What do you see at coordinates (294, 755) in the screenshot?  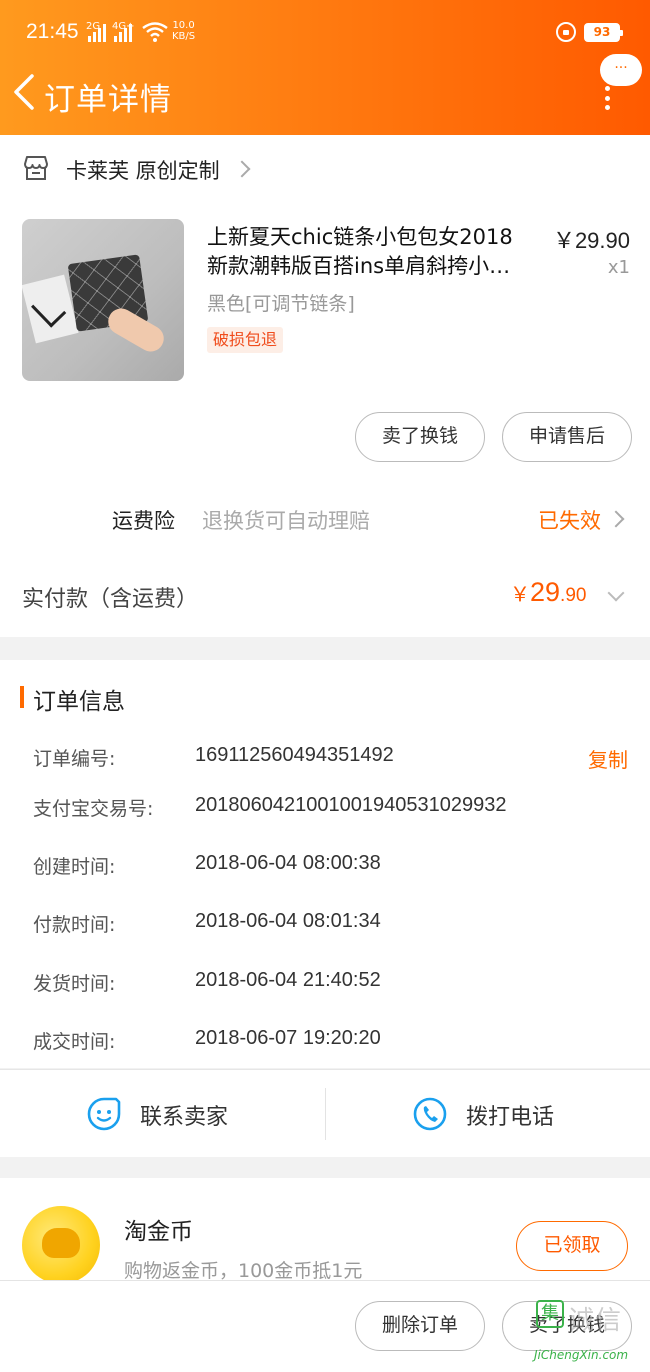 I see `info-value: 169112560494351492` at bounding box center [294, 755].